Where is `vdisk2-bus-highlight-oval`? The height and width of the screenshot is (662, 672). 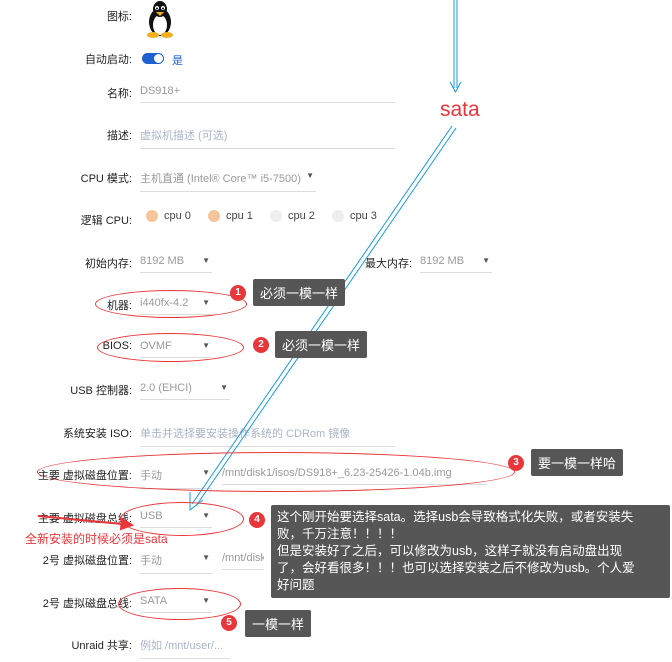 vdisk2-bus-highlight-oval is located at coordinates (179, 604).